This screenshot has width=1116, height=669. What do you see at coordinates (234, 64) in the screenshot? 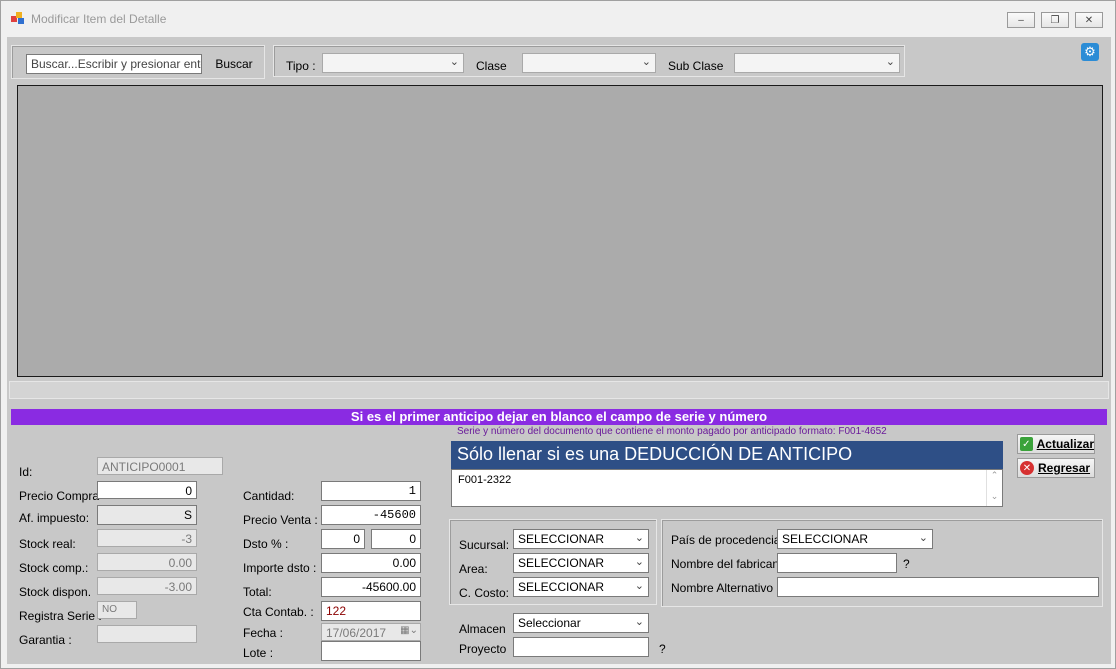
I see `search-button: Buscar` at bounding box center [234, 64].